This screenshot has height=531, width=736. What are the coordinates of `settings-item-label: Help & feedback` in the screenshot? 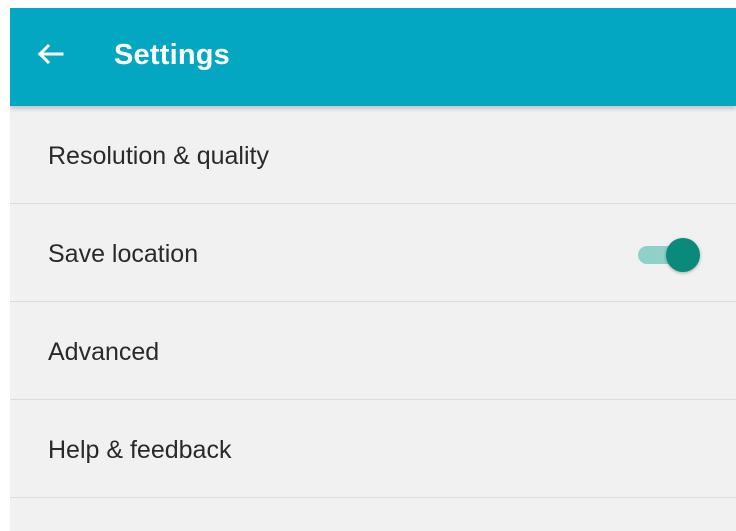 It's located at (140, 450).